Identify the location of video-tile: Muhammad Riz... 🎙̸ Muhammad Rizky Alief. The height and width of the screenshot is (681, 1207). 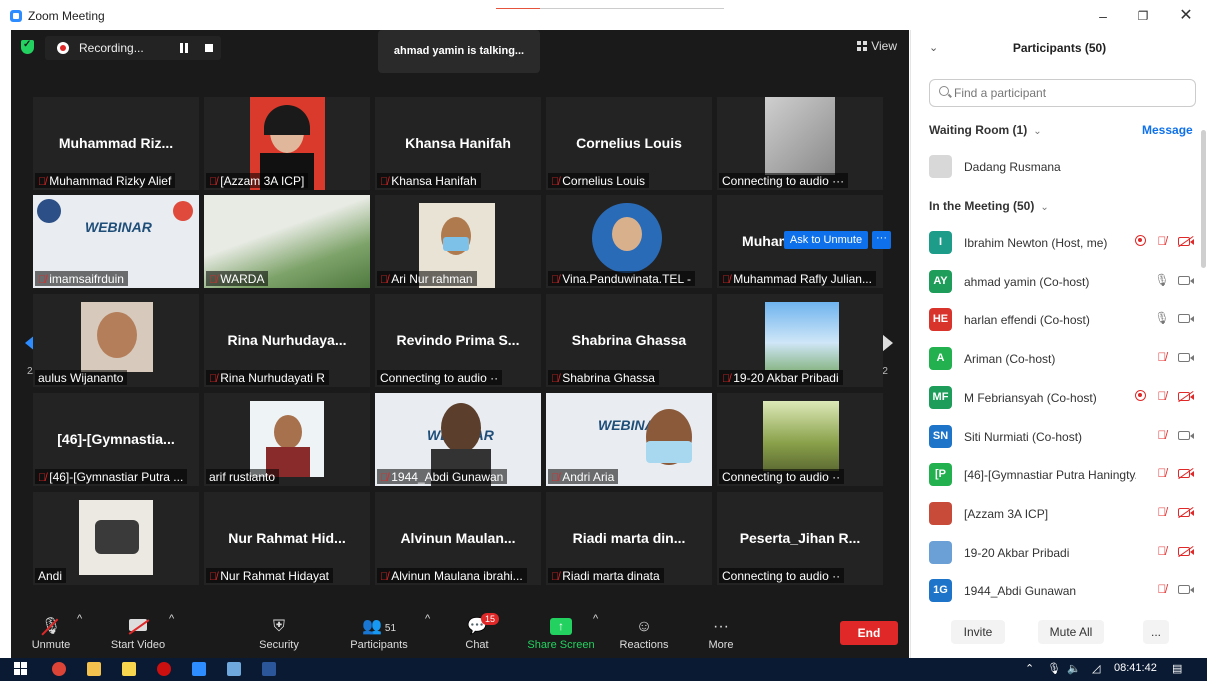
(116, 143).